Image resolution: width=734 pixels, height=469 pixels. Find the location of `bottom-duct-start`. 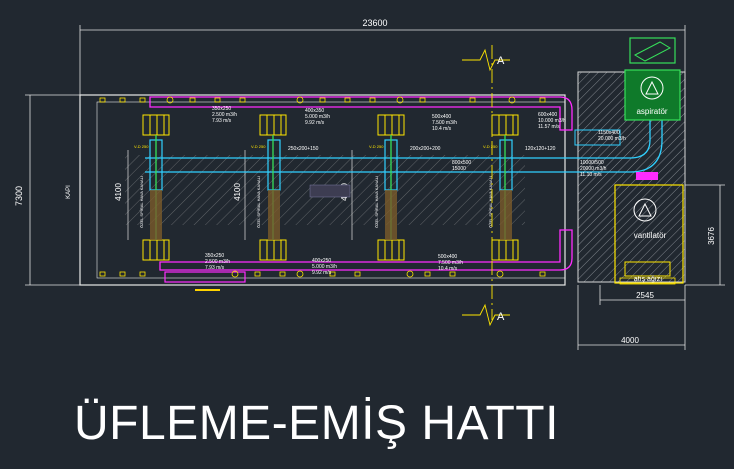

bottom-duct-start is located at coordinates (205, 277).